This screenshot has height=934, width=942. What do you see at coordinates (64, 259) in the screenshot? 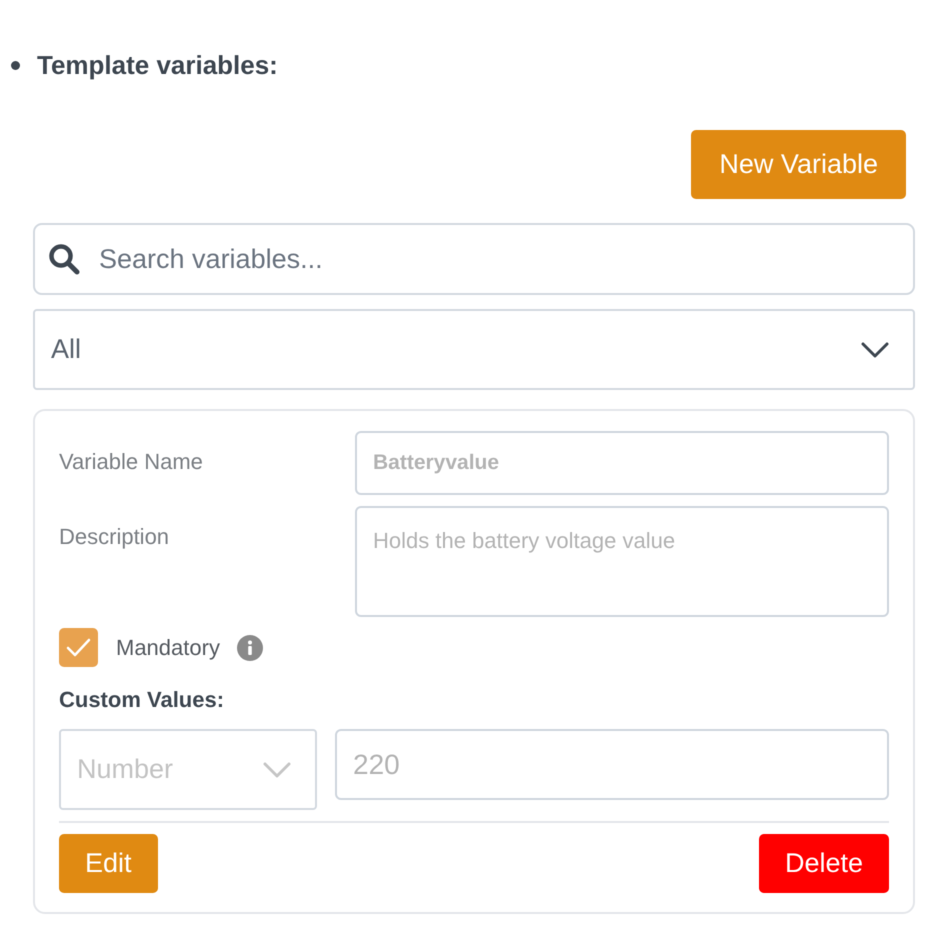
I see `search-icon` at bounding box center [64, 259].